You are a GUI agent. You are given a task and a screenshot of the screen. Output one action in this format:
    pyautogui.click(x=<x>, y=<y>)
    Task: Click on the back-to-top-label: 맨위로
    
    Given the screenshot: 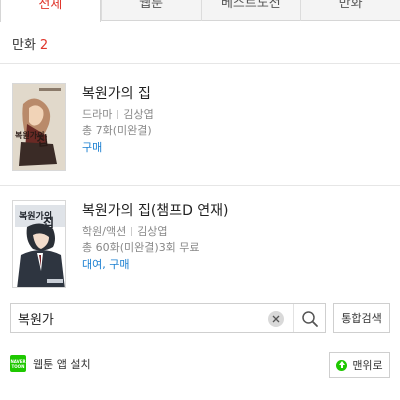 What is the action you would take?
    pyautogui.click(x=367, y=365)
    